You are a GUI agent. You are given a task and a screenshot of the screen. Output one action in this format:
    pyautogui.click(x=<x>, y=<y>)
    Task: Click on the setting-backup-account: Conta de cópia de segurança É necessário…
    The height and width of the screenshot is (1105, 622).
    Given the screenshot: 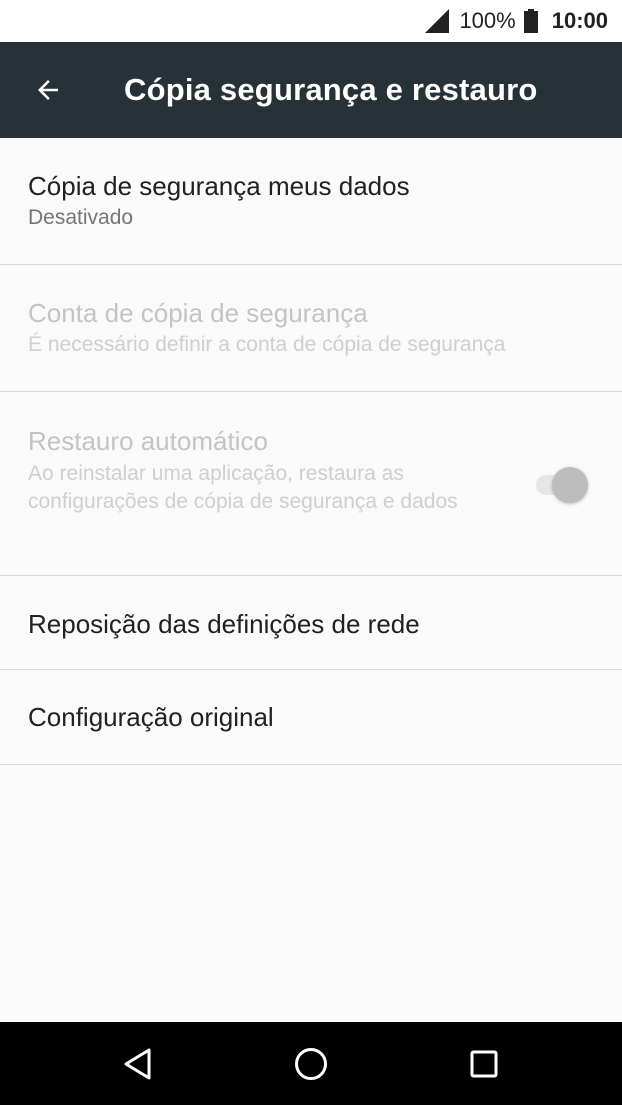 What is the action you would take?
    pyautogui.click(x=311, y=328)
    